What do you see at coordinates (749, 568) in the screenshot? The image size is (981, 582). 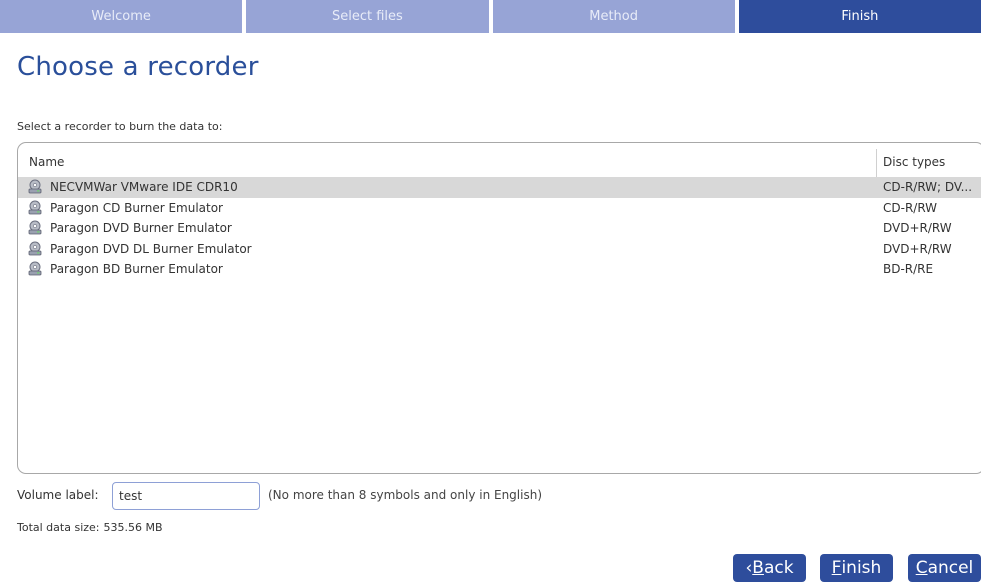 I see `back-chevron: ‹` at bounding box center [749, 568].